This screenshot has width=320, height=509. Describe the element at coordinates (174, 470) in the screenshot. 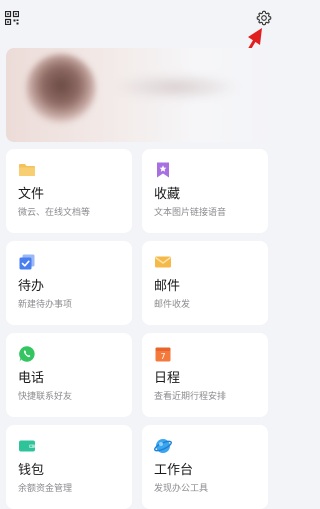

I see `card-title: 工作台` at that location.